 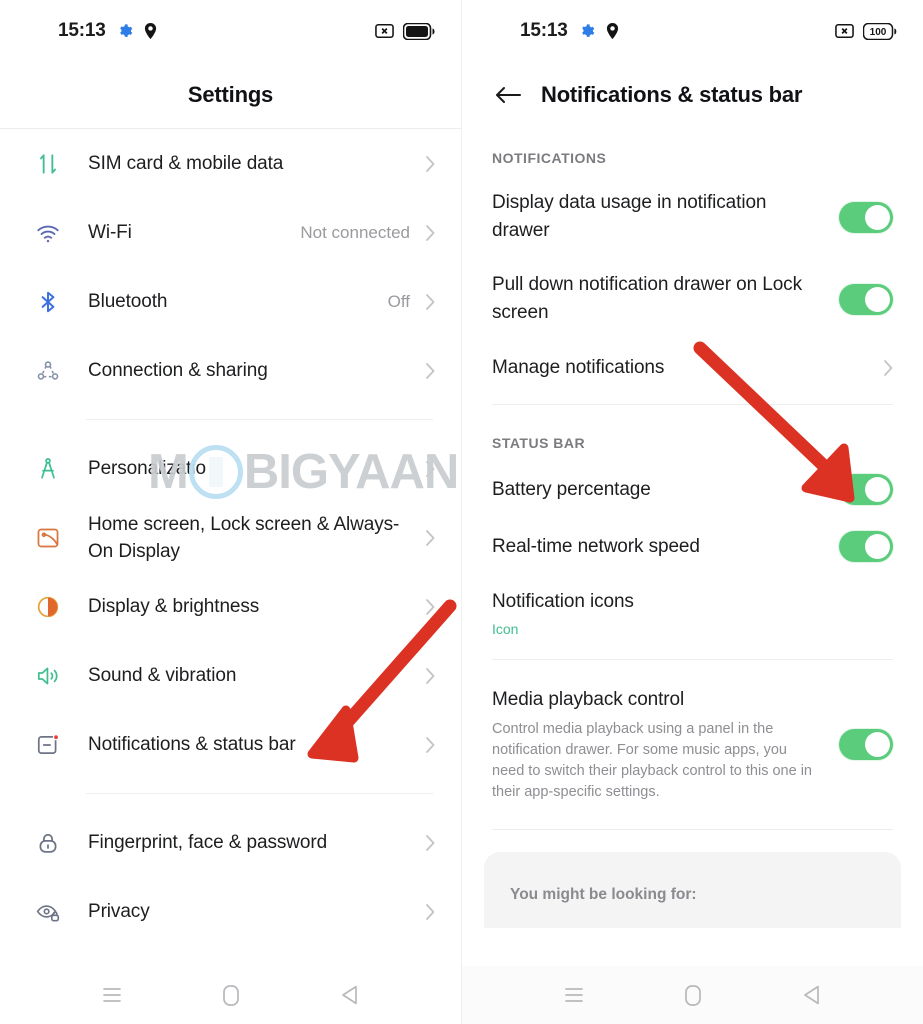 I want to click on right-status-bar: 15:13 100, so click(x=692, y=31).